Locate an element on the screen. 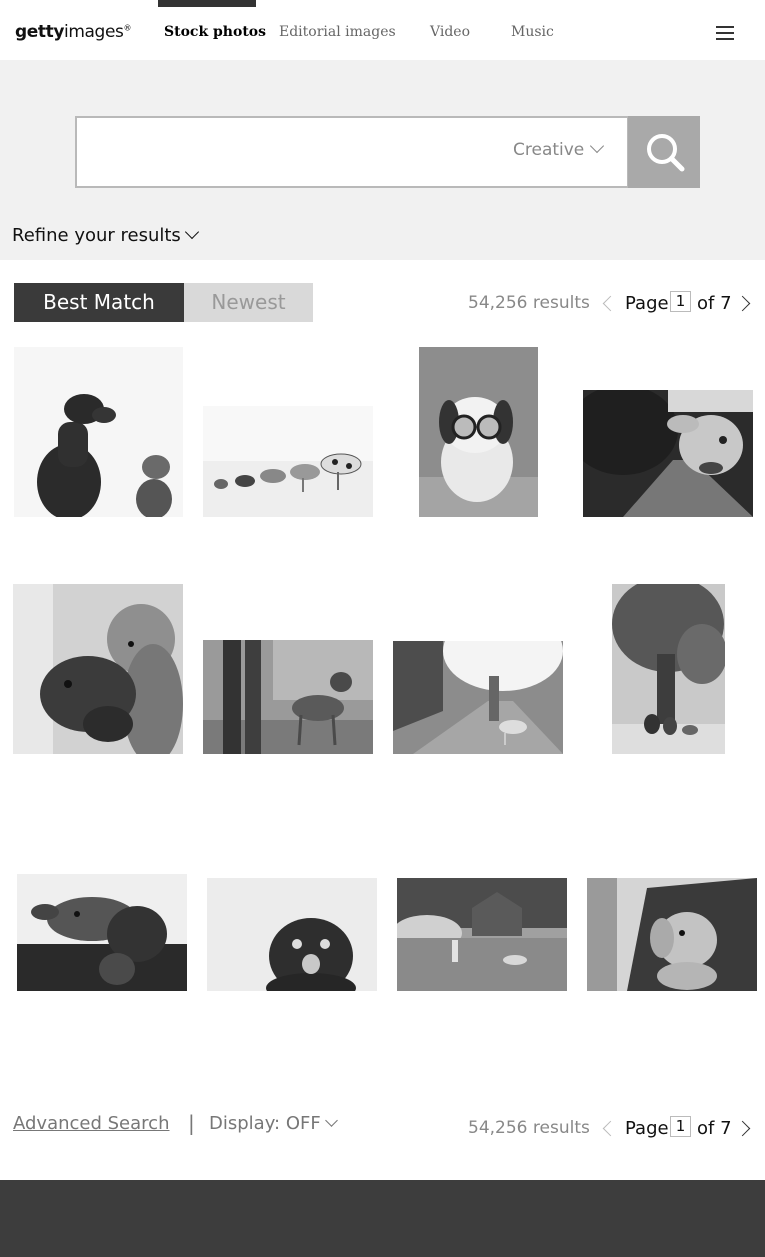 This screenshot has height=1257, width=765. display-toggle-label: Display: OFF is located at coordinates (265, 1123).